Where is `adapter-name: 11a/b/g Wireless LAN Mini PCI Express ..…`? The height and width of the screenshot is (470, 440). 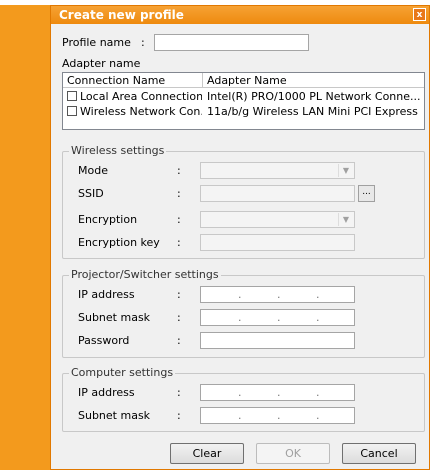 adapter-name: 11a/b/g Wireless LAN Mini PCI Express ..… is located at coordinates (314, 111).